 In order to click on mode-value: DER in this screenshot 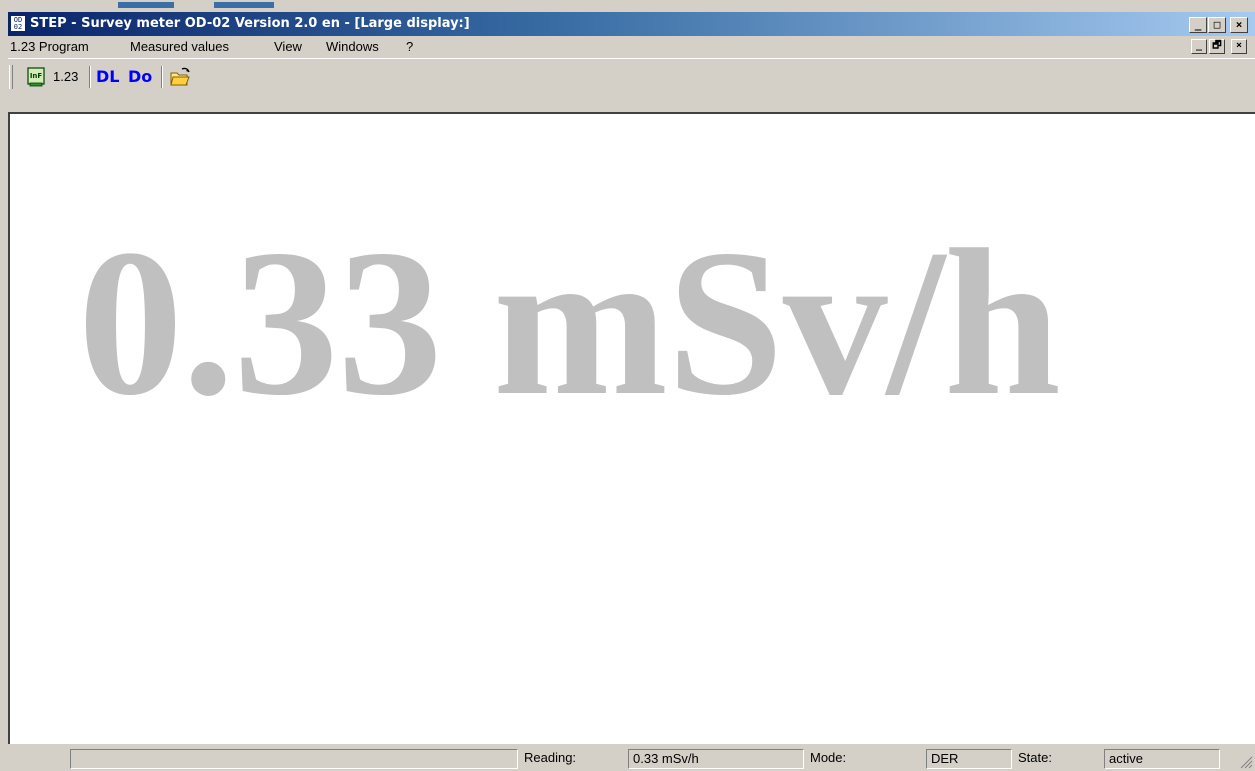, I will do `click(969, 759)`.